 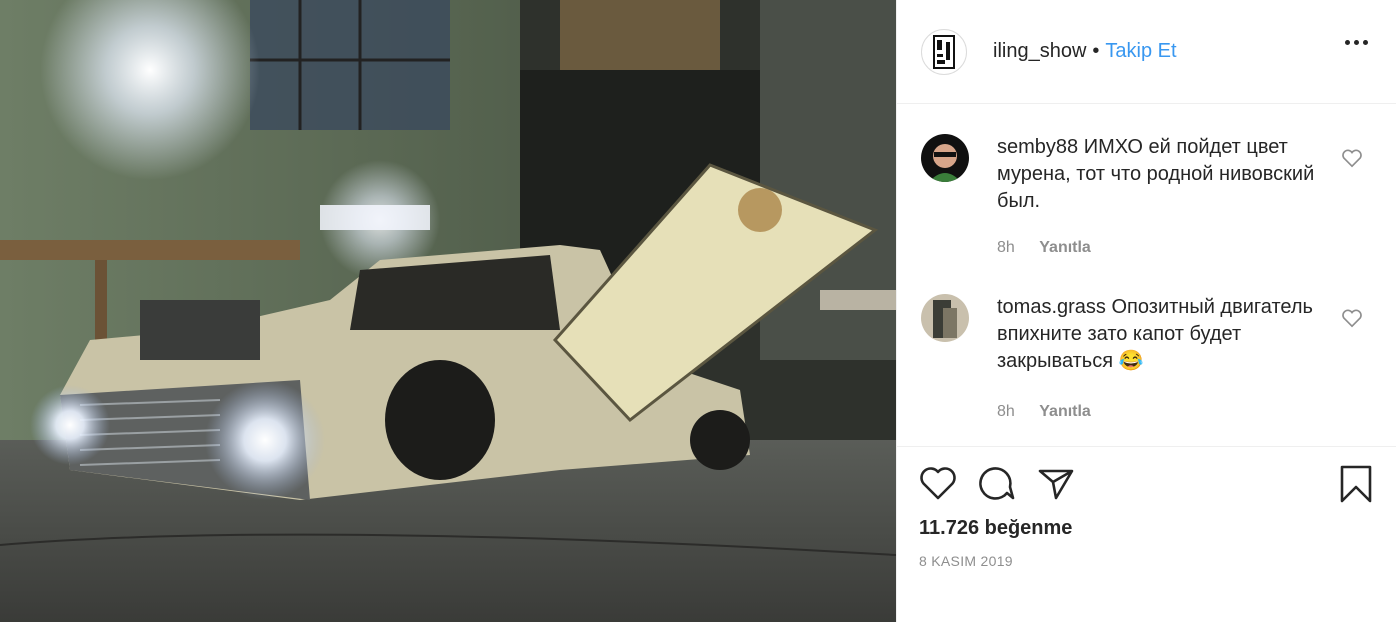 I want to click on post-date: 8 KASIM 2019, so click(x=966, y=561).